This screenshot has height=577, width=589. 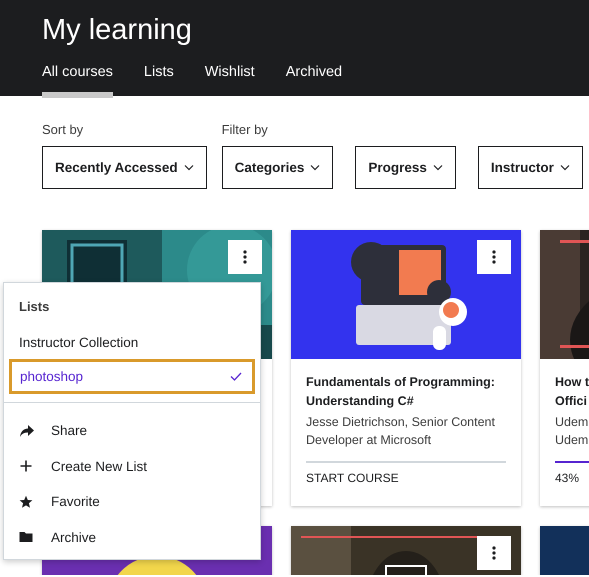 I want to click on course-title: Fundamentals of Programming: Understanding C#, so click(x=406, y=392).